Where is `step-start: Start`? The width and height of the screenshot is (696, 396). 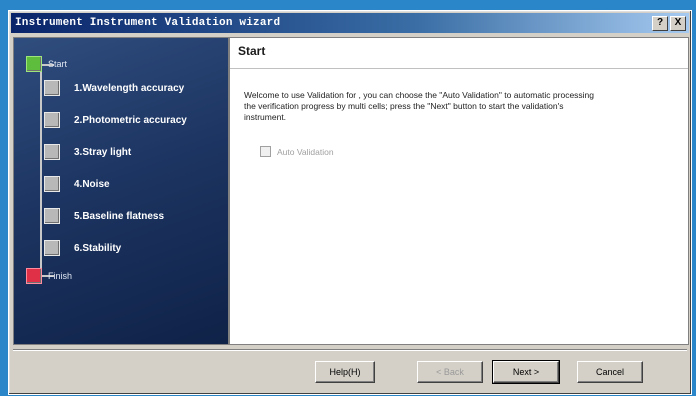
step-start: Start is located at coordinates (46, 64).